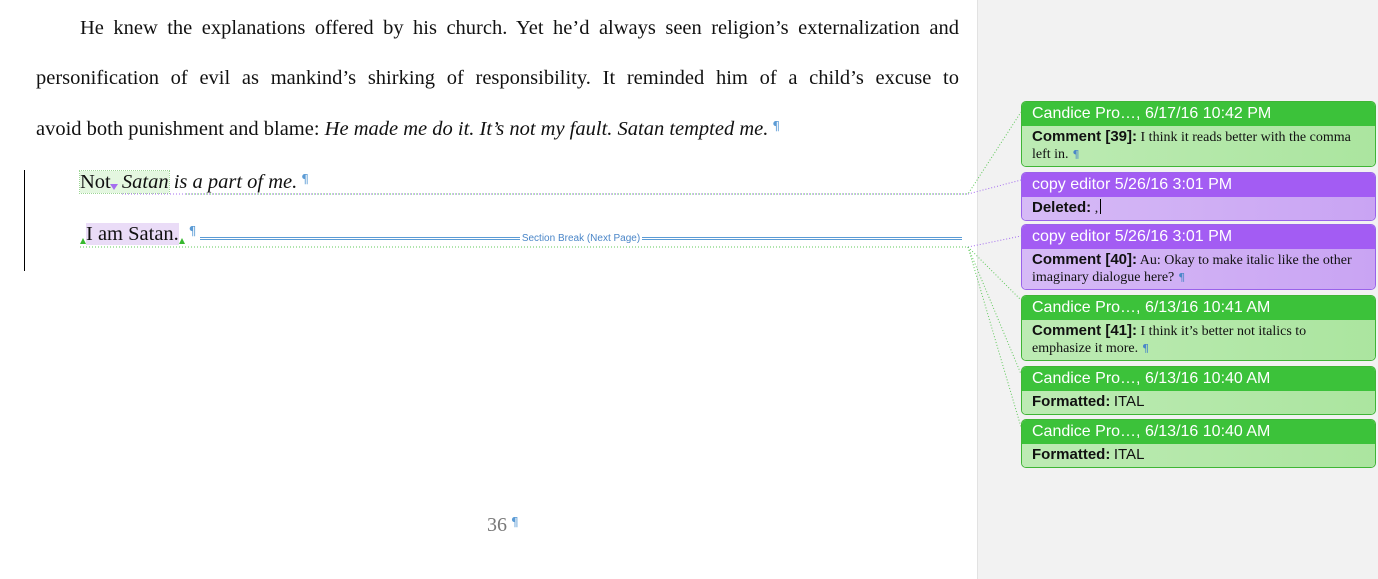 The width and height of the screenshot is (1378, 579). Describe the element at coordinates (497, 182) in the screenshot. I see `paragraph-line-4: Not, Satan is a part of me.¶` at that location.